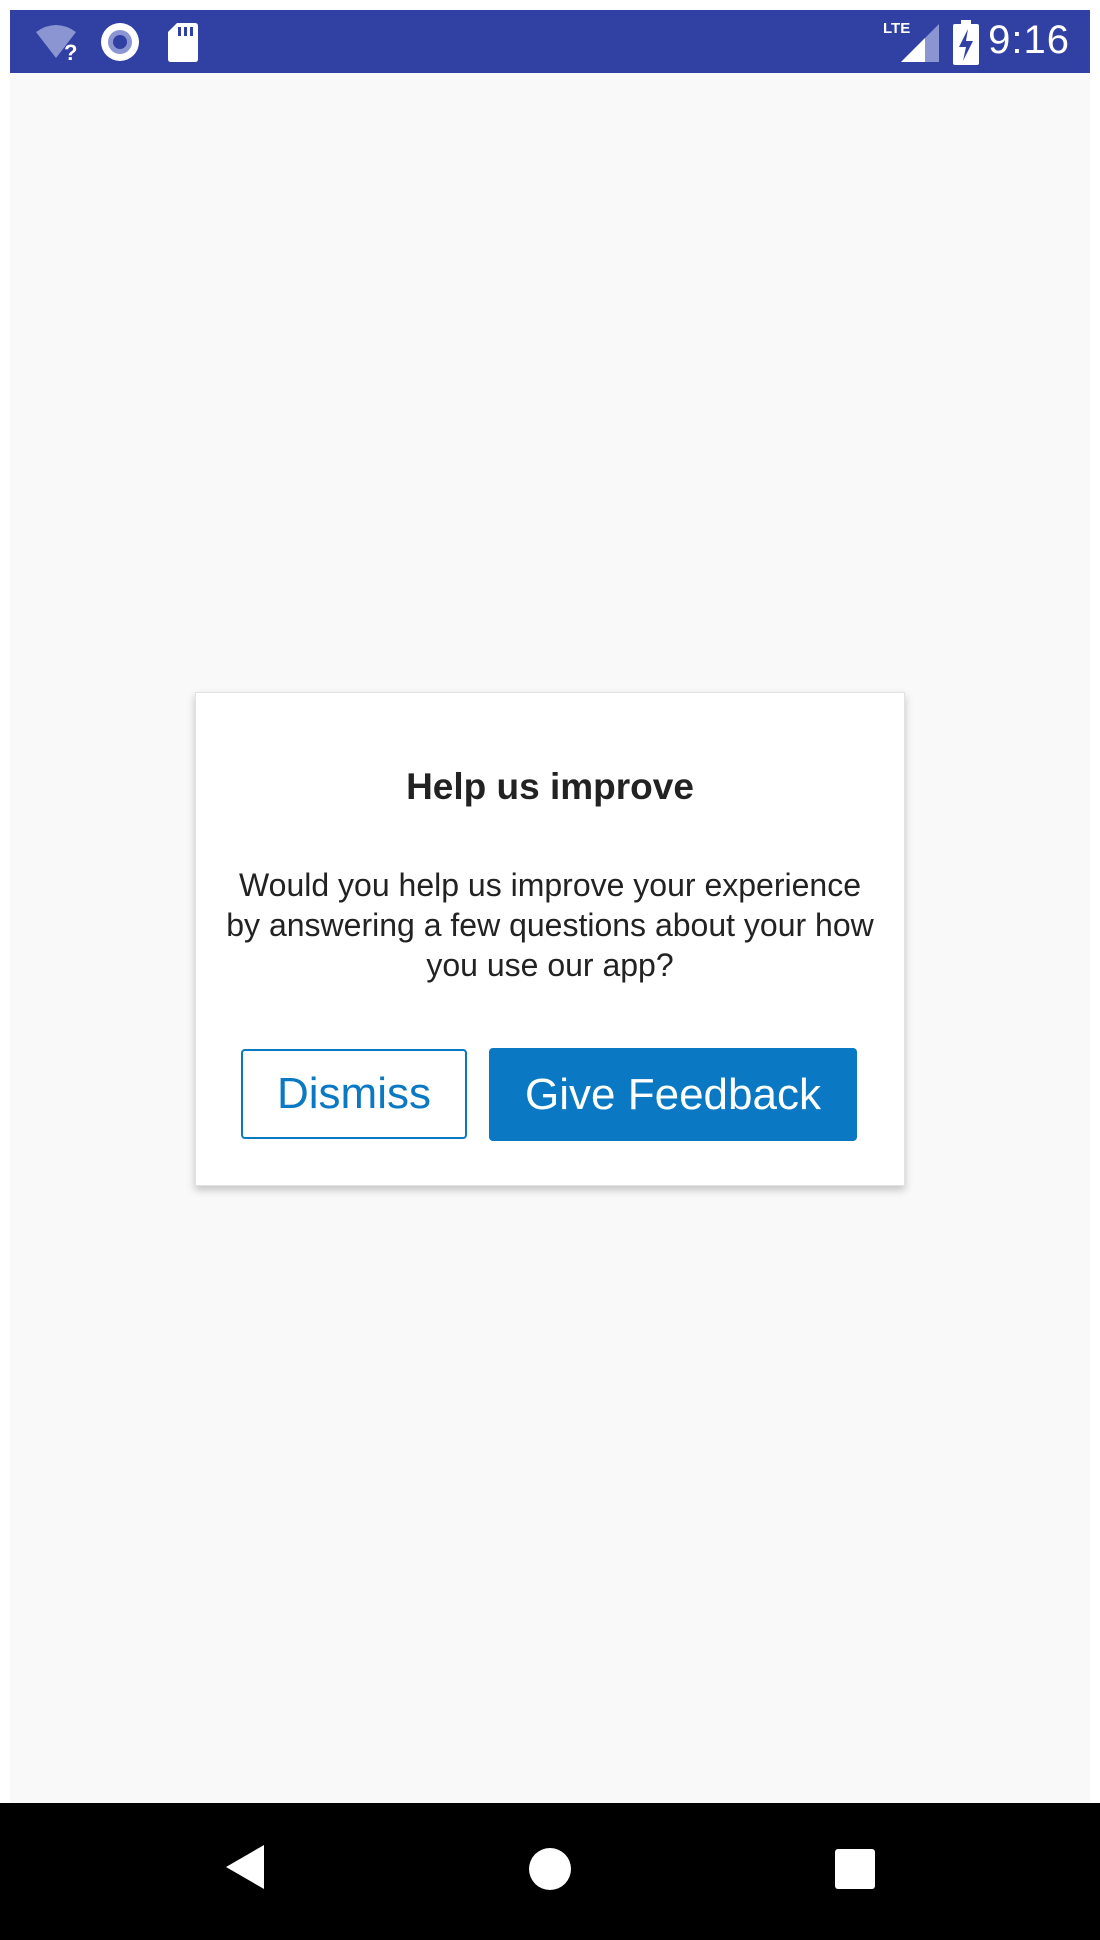 This screenshot has width=1100, height=1940. I want to click on dialog-title: Help us improve, so click(550, 786).